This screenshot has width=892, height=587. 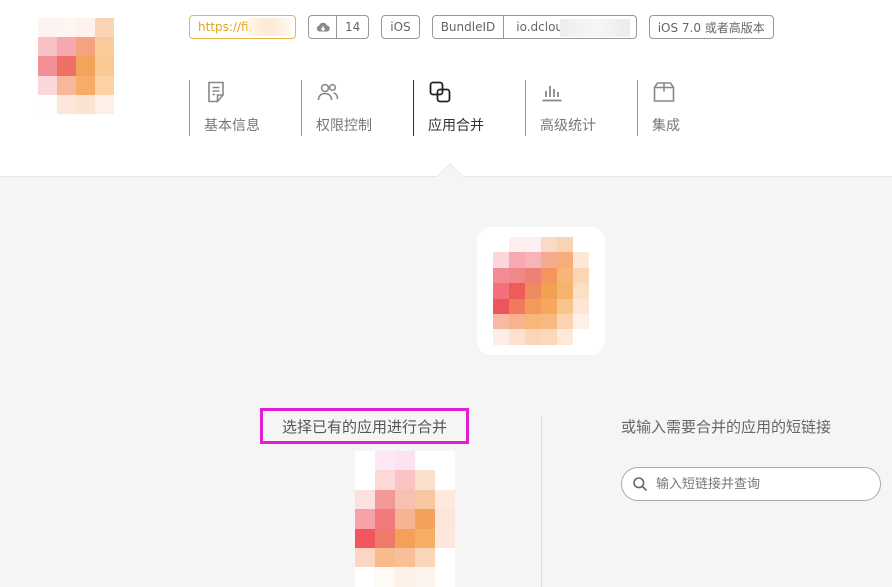 I want to click on platform-tag: iOS, so click(x=400, y=27).